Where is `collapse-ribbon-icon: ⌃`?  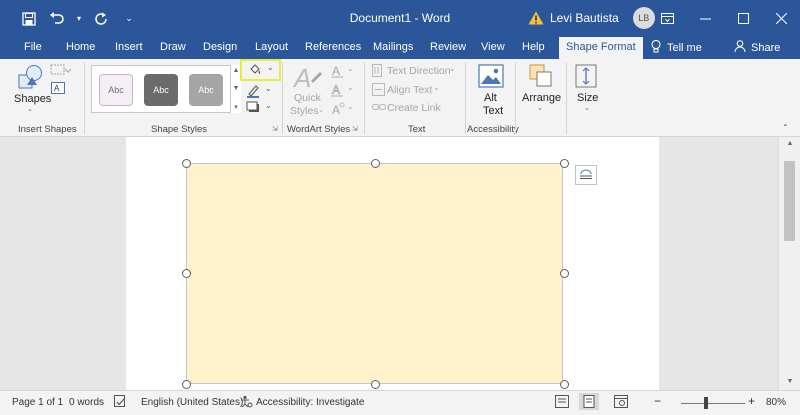
collapse-ribbon-icon: ⌃ is located at coordinates (785, 127).